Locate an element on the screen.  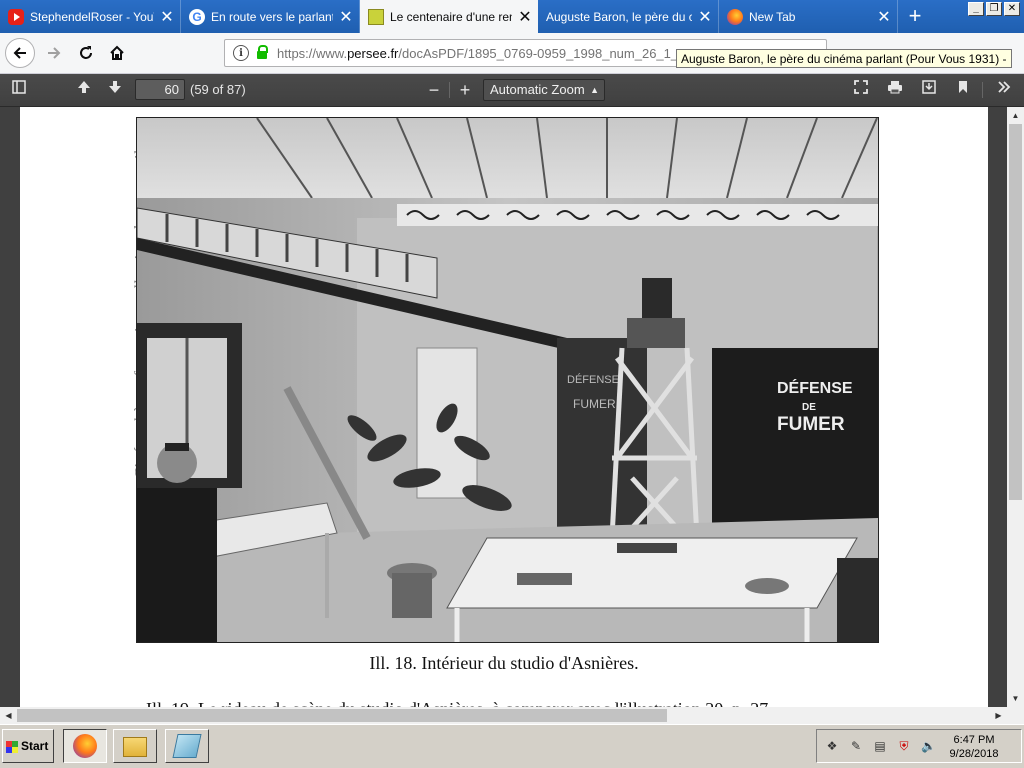
tools-menu-button is located at coordinates (1004, 90).